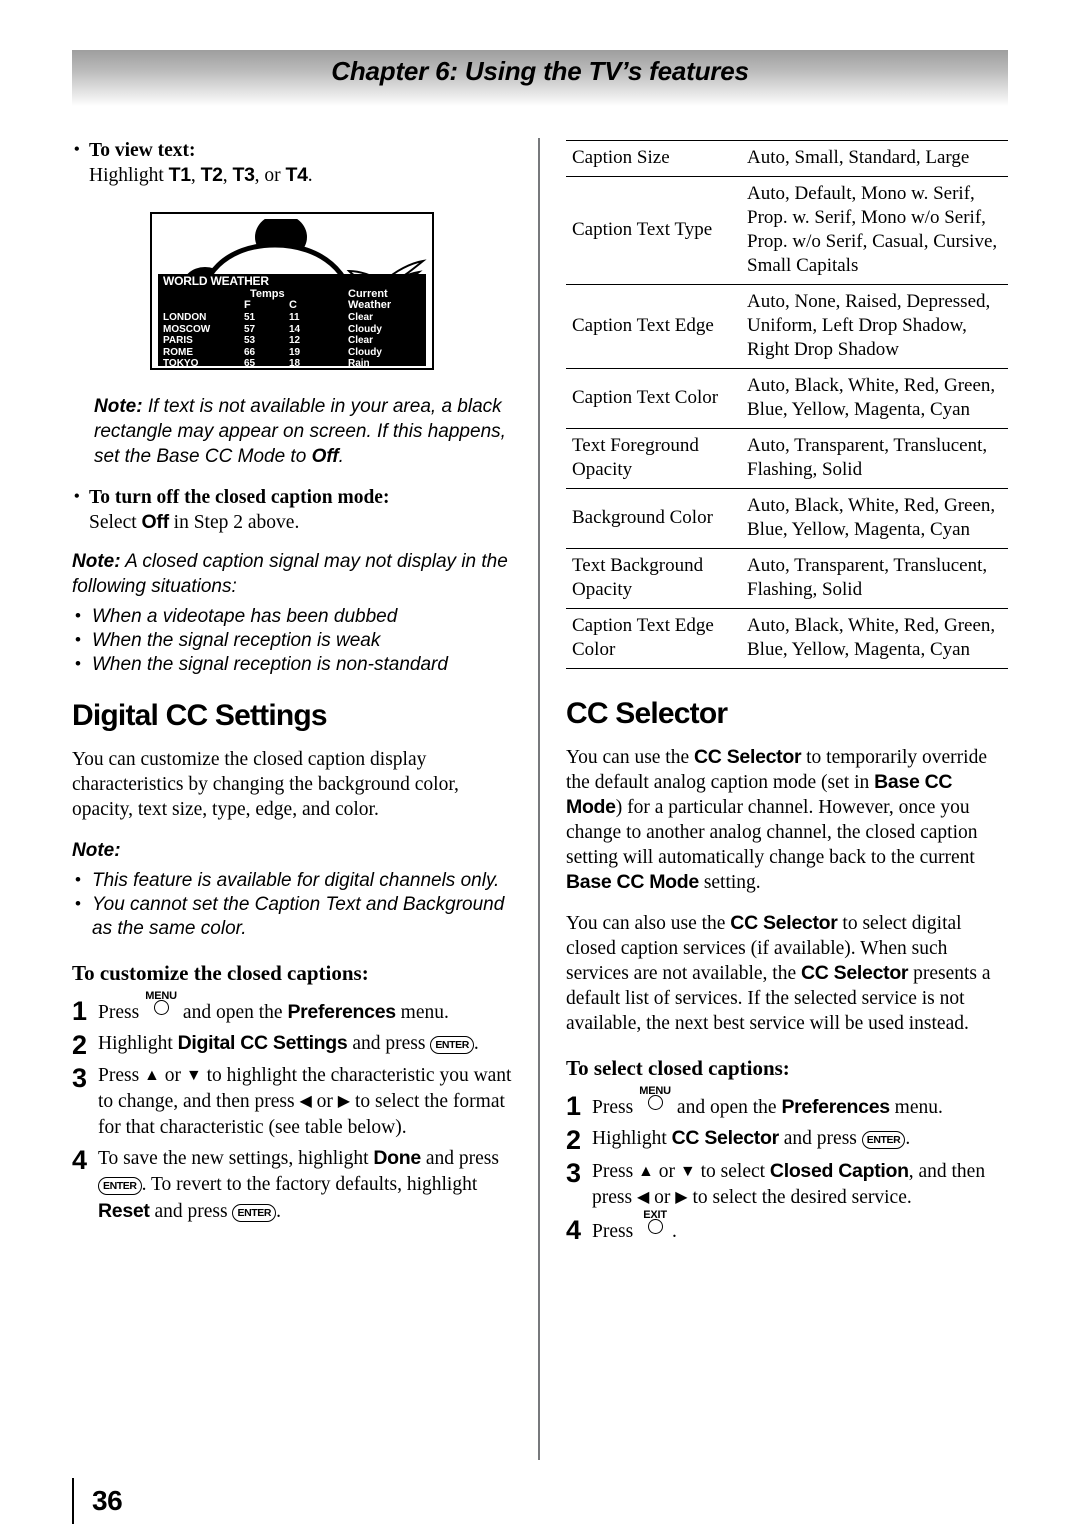 The height and width of the screenshot is (1532, 1080). What do you see at coordinates (656, 1102) in the screenshot?
I see `menu-key-circle` at bounding box center [656, 1102].